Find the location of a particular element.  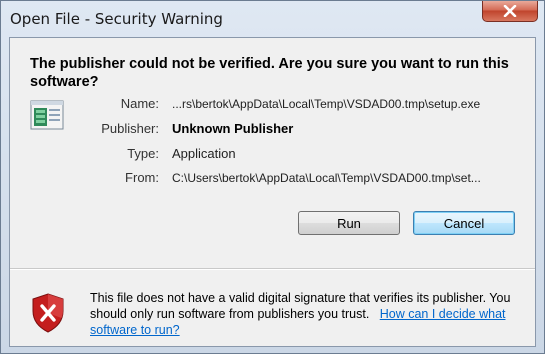

cancel-button: Cancel is located at coordinates (464, 223).